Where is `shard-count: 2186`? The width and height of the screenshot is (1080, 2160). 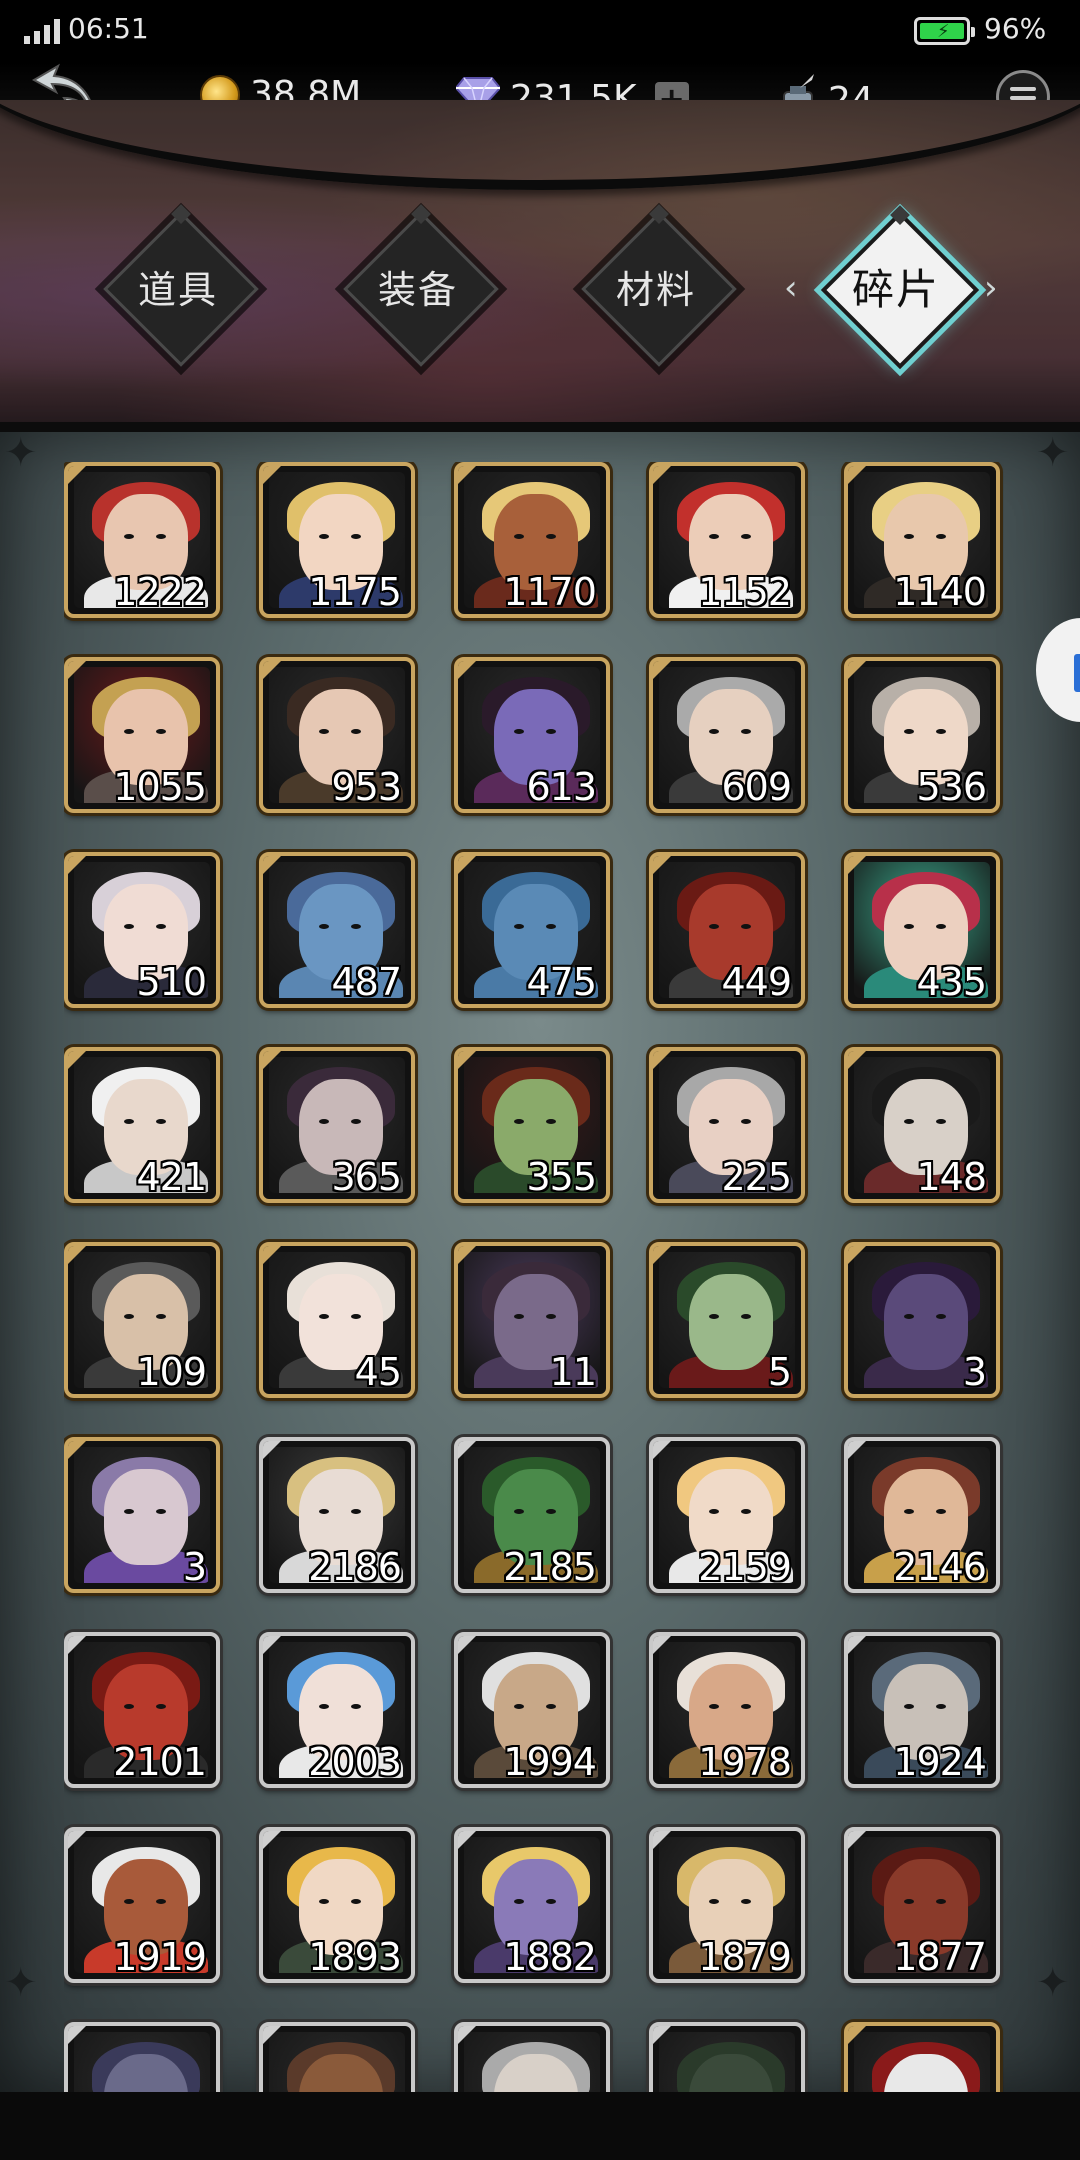
shard-count: 2186 is located at coordinates (355, 1567).